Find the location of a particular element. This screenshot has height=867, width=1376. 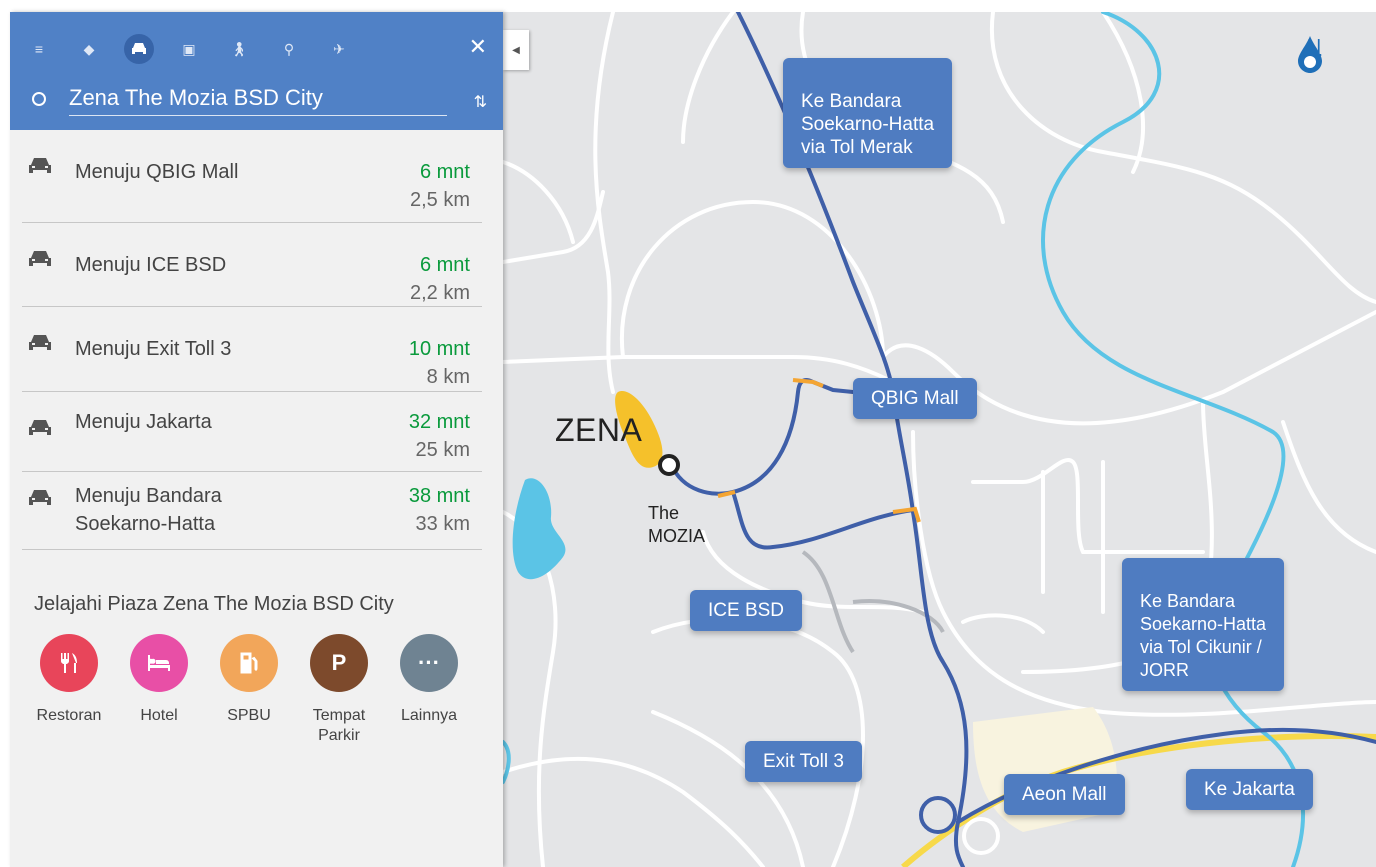

category-restaurant: Restoran is located at coordinates (69, 690).